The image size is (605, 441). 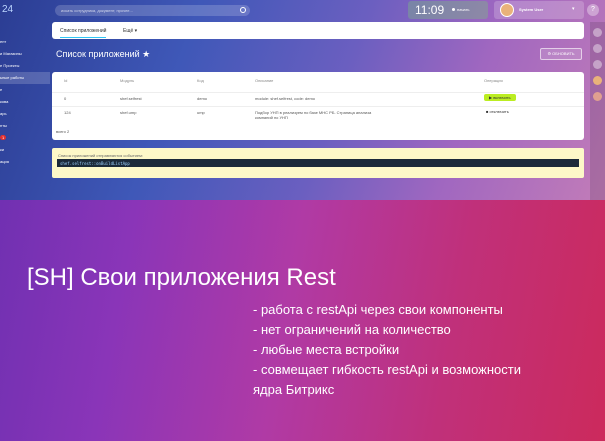 What do you see at coordinates (25, 150) in the screenshot?
I see `sidebar-item: ки` at bounding box center [25, 150].